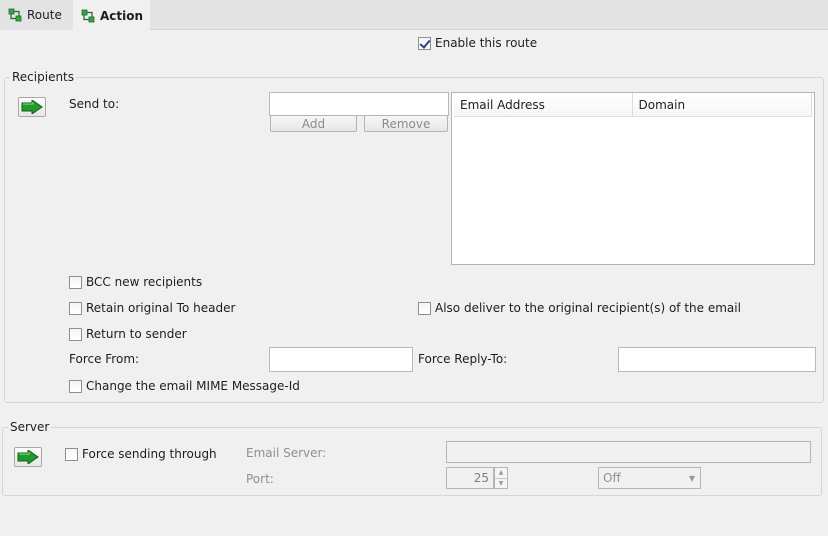 The width and height of the screenshot is (828, 536). I want to click on bcc-row: BCC new recipients, so click(135, 282).